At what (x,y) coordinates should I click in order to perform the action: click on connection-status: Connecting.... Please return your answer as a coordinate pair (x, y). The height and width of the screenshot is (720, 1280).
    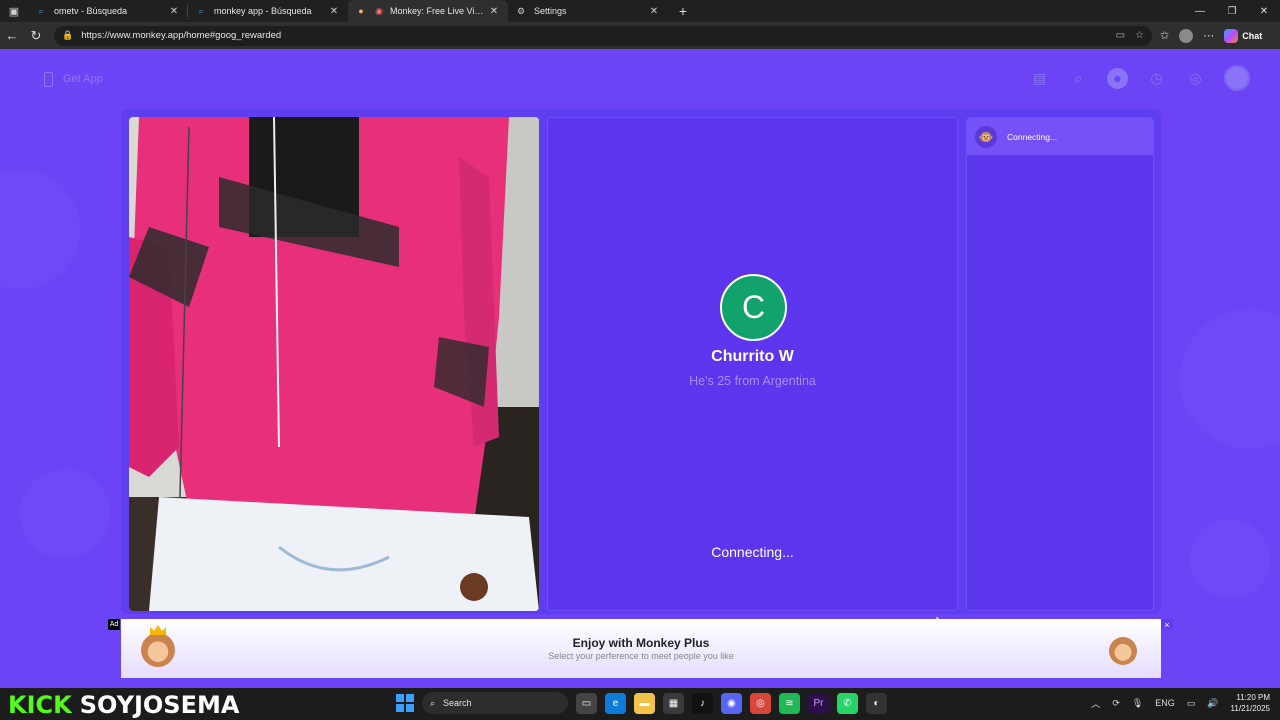
    Looking at the image, I should click on (752, 552).